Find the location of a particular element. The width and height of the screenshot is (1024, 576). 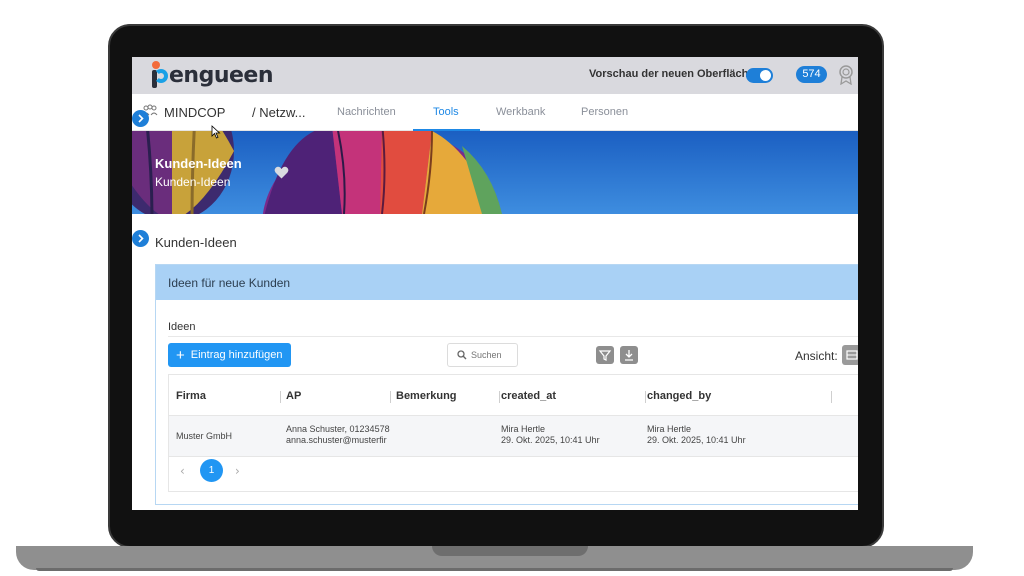

cell-firma: Muster GmbH is located at coordinates (204, 436).